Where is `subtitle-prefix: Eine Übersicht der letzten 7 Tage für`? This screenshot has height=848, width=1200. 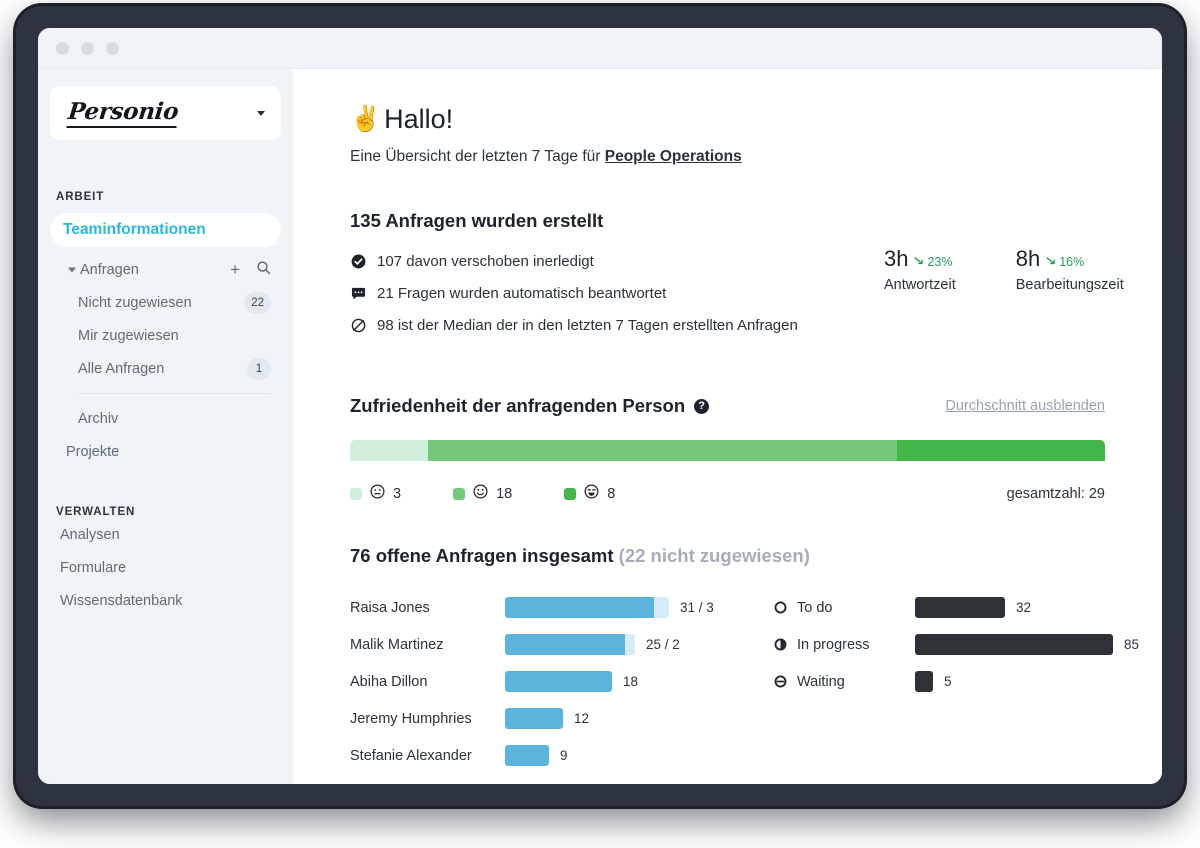
subtitle-prefix: Eine Übersicht der letzten 7 Tage für is located at coordinates (477, 156).